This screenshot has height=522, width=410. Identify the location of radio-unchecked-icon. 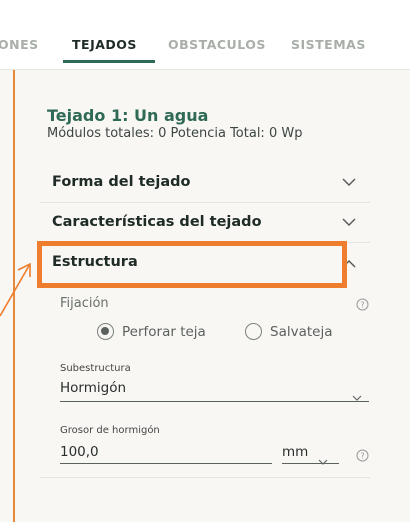
(253, 331).